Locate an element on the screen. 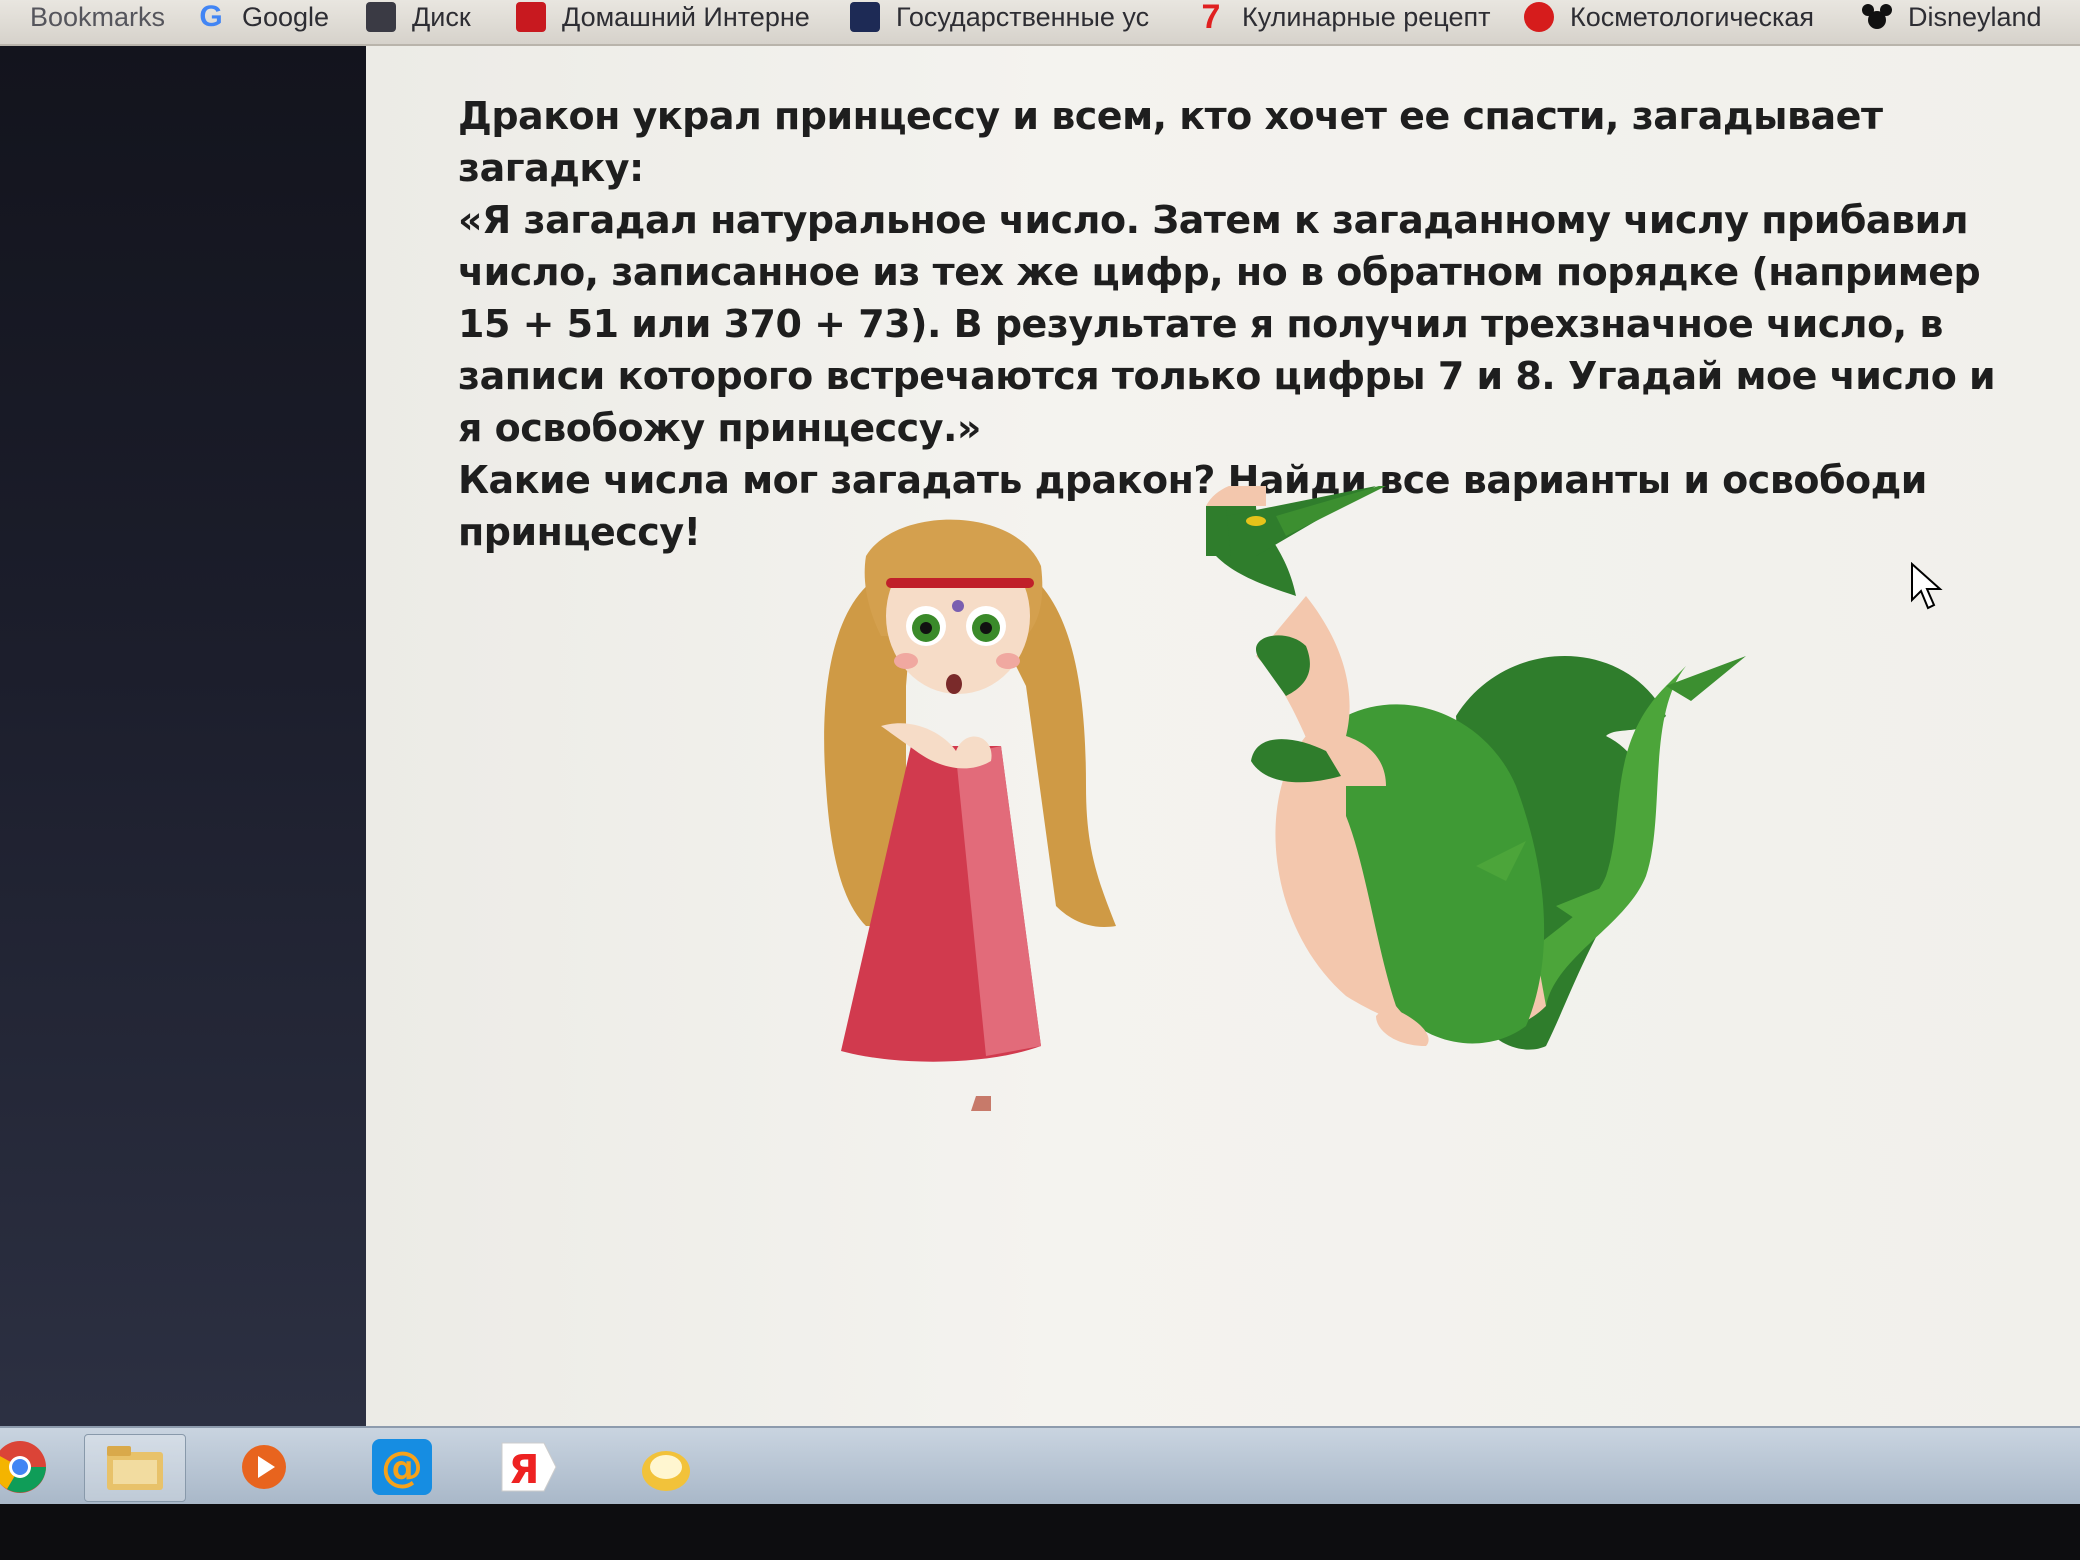 The image size is (2080, 1560). yandex-icon: Я is located at coordinates (529, 1467).